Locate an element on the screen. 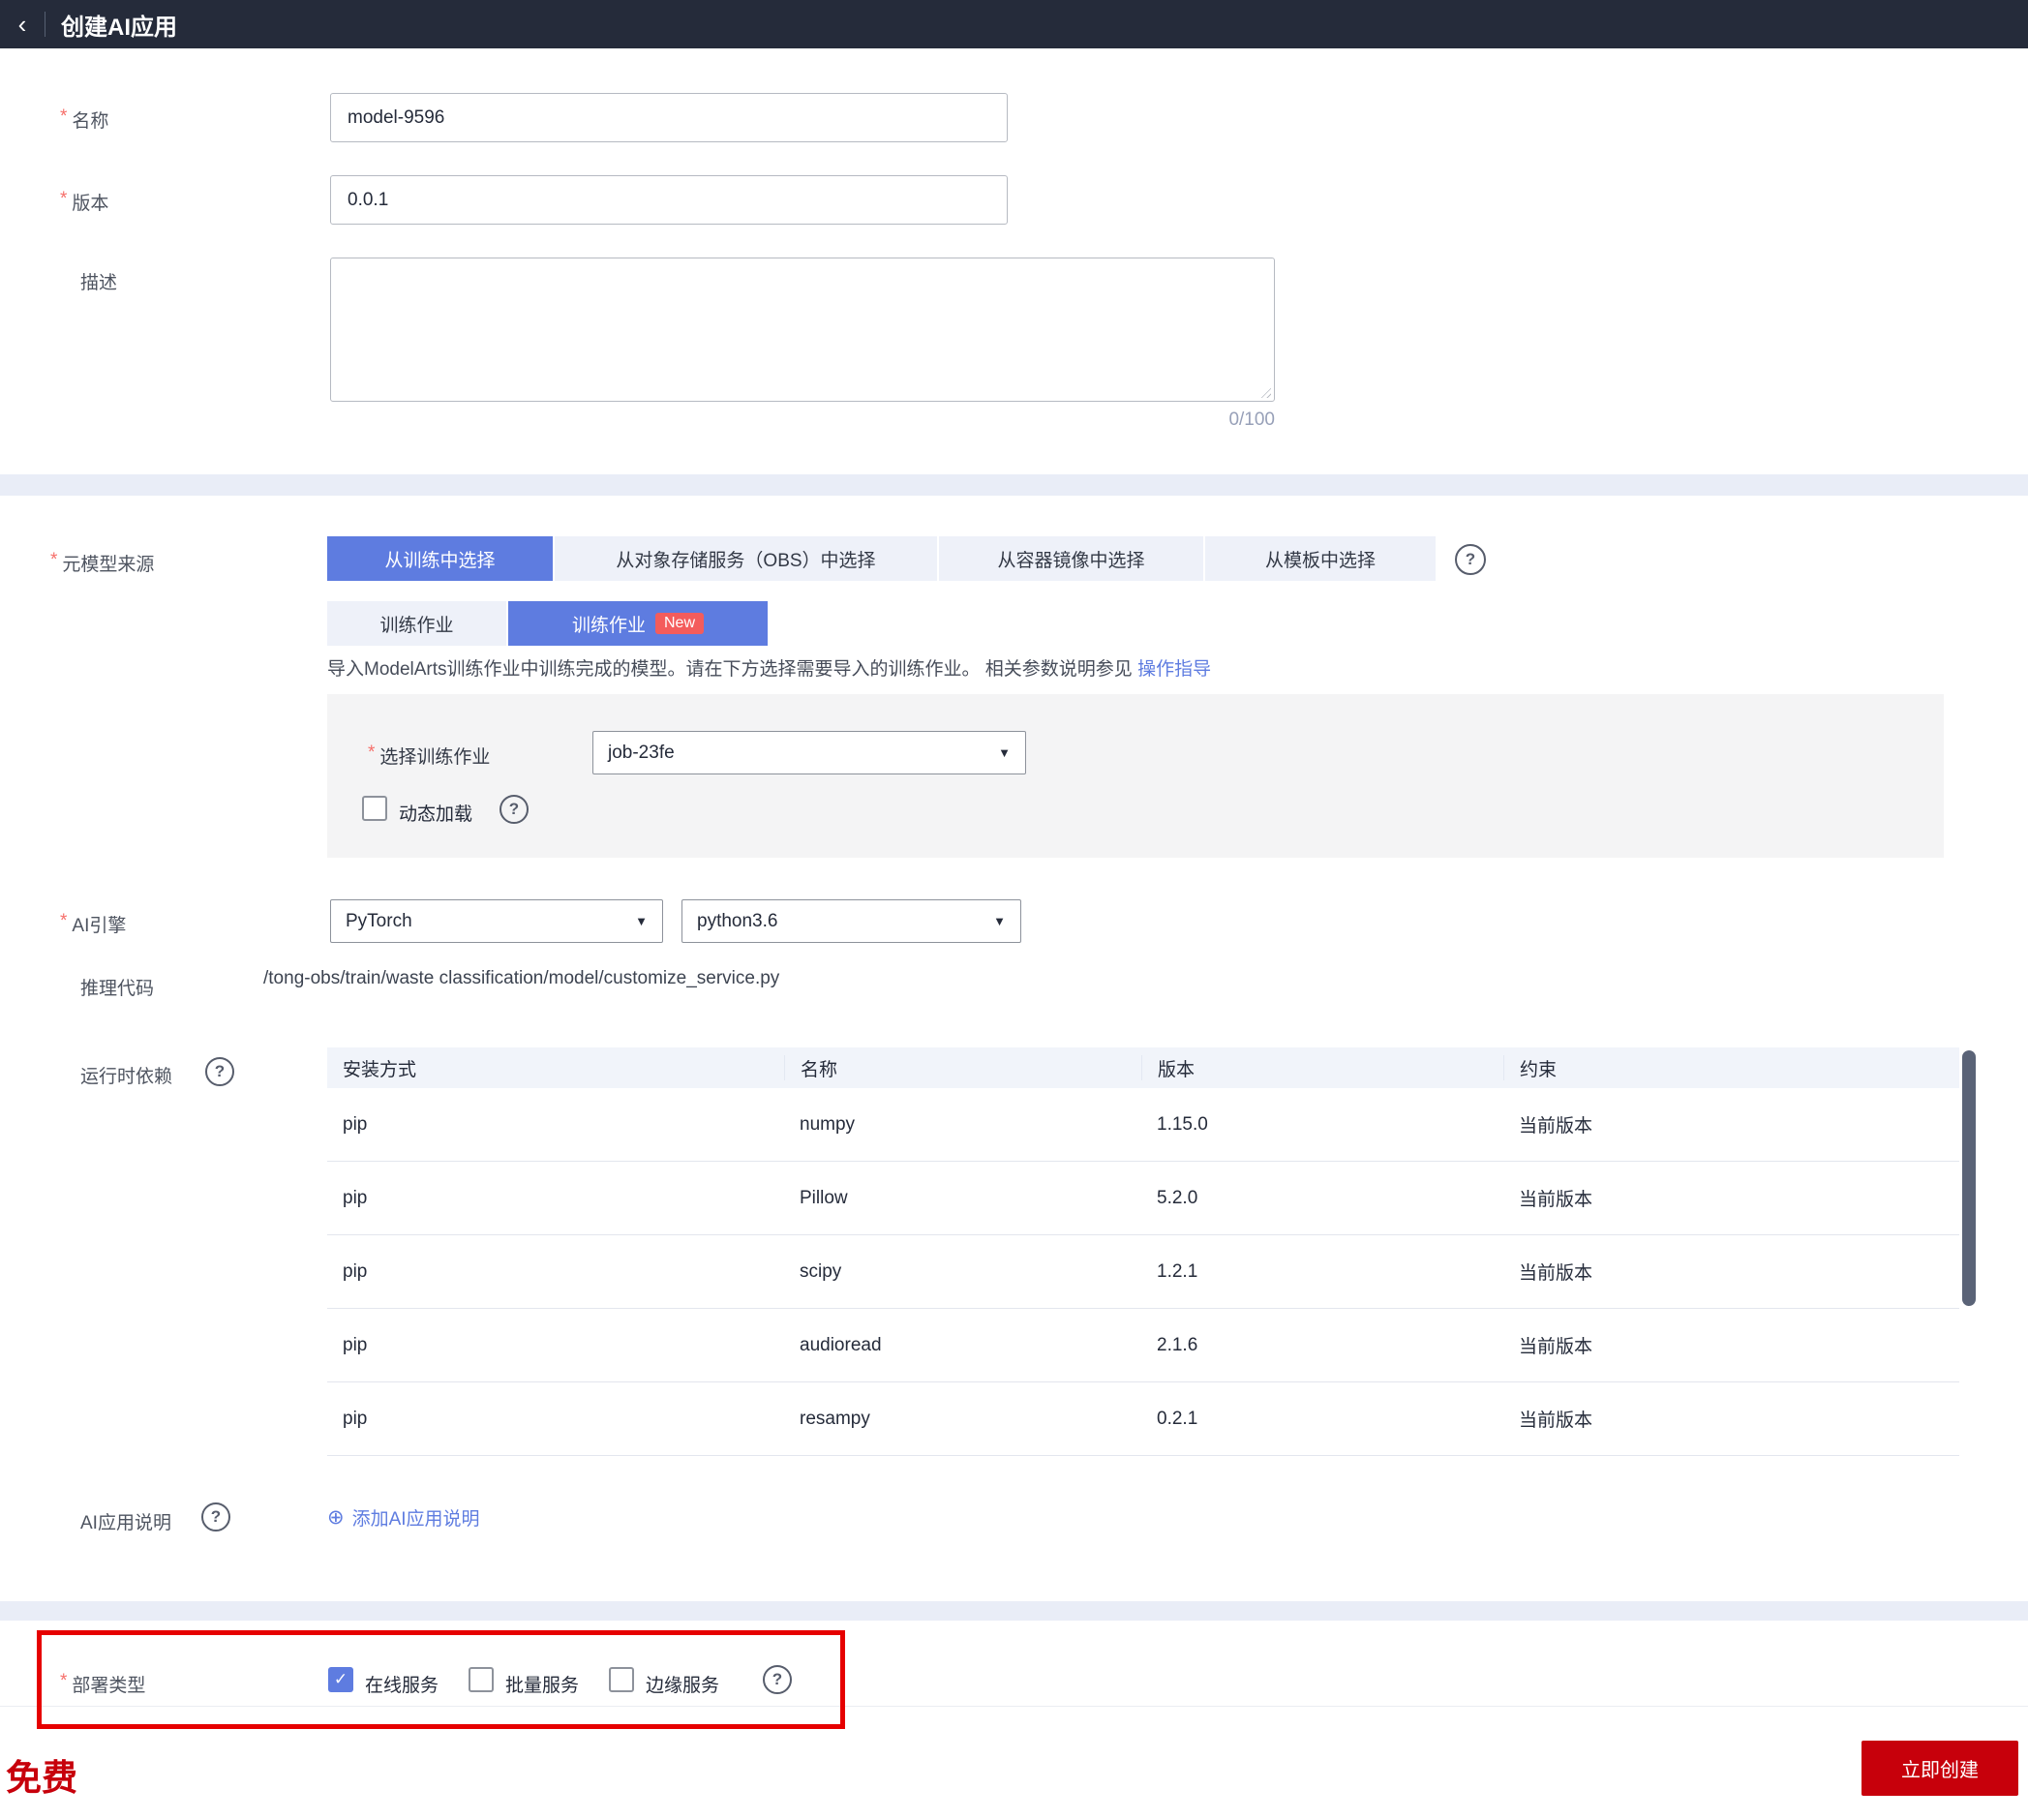 The width and height of the screenshot is (2028, 1820). page-header: ‹ 创建AI应用 is located at coordinates (1014, 24).